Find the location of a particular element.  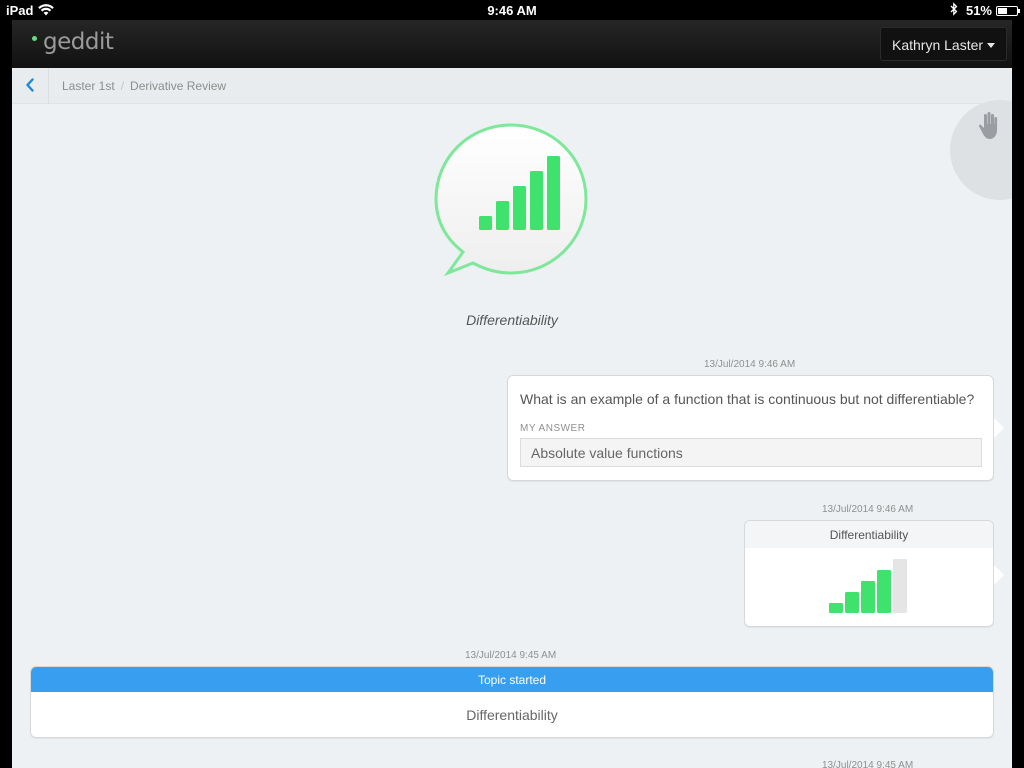

status-time: 9:46 AM is located at coordinates (512, 10).